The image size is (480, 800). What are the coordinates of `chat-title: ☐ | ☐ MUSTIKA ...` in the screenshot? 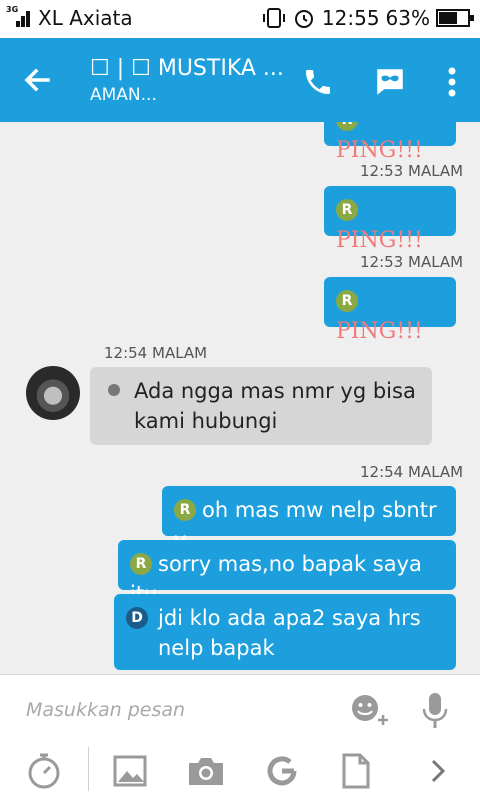 It's located at (187, 68).